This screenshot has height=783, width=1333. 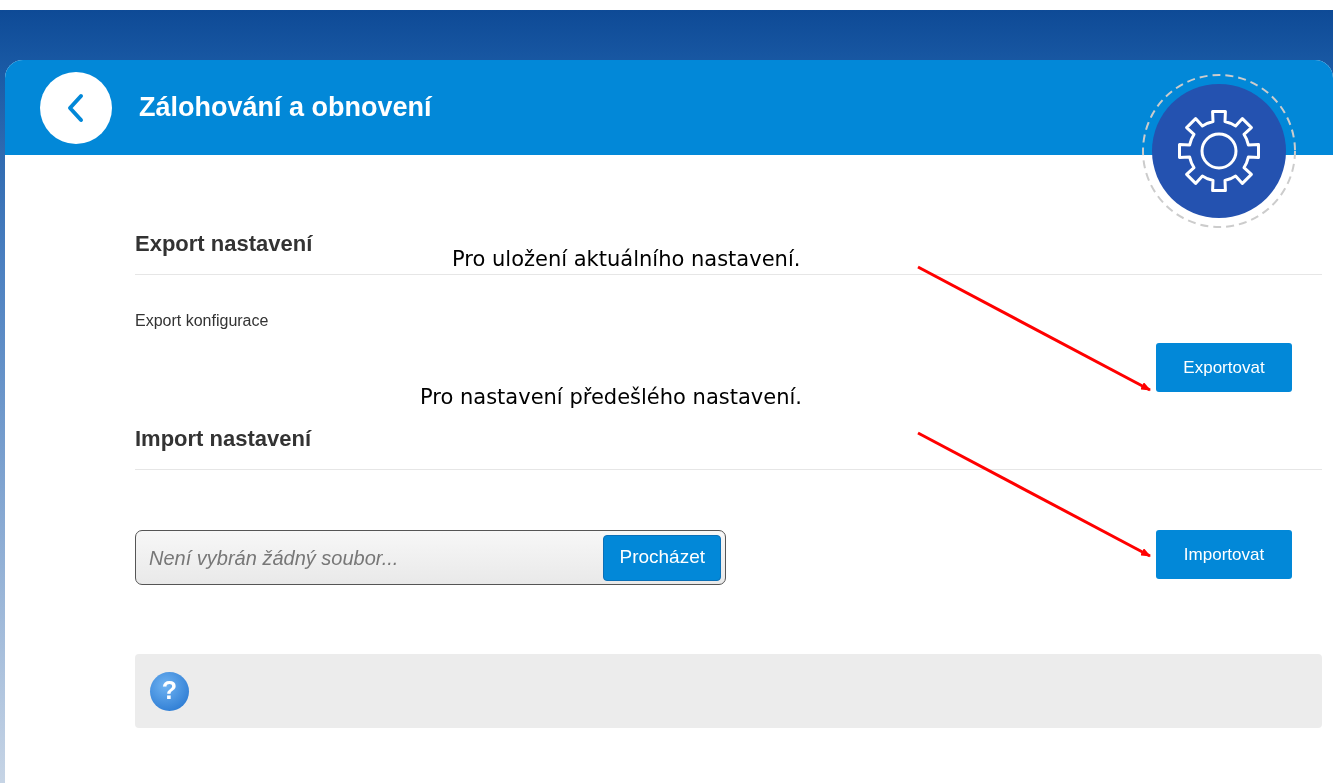 I want to click on section-heading: Export nastavení, so click(x=224, y=243).